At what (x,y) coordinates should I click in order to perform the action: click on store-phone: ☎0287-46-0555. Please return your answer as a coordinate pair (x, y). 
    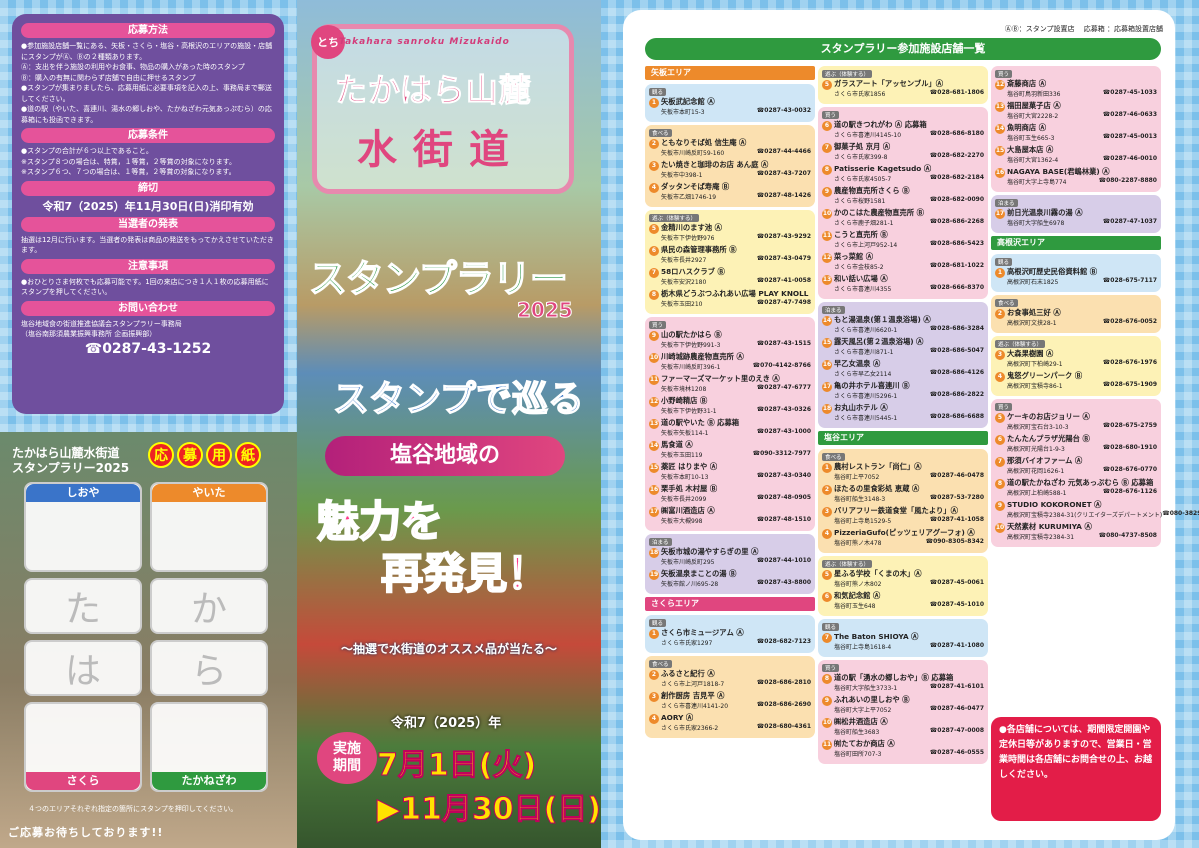
    Looking at the image, I should click on (956, 752).